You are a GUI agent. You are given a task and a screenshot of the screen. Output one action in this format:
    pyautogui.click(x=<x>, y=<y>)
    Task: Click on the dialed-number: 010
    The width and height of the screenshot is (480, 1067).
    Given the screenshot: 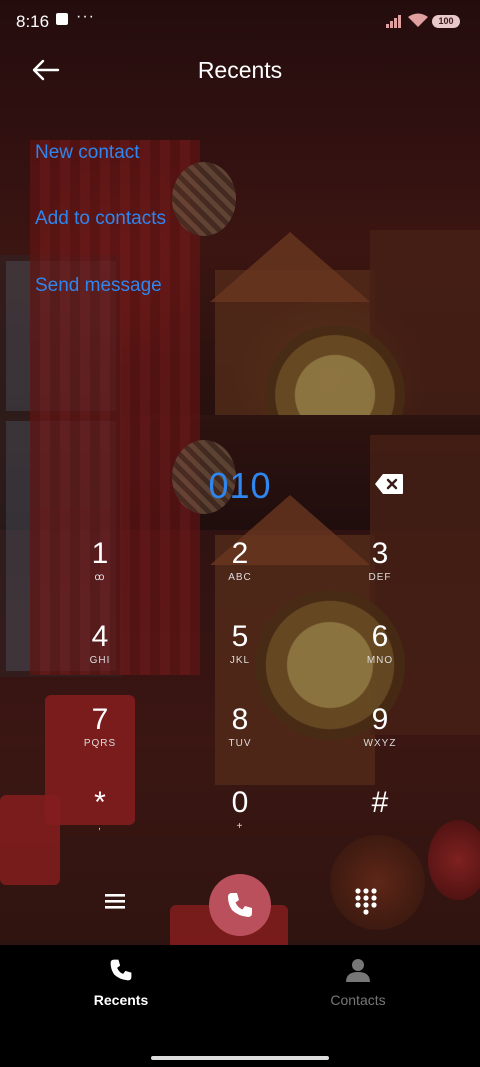 What is the action you would take?
    pyautogui.click(x=240, y=486)
    